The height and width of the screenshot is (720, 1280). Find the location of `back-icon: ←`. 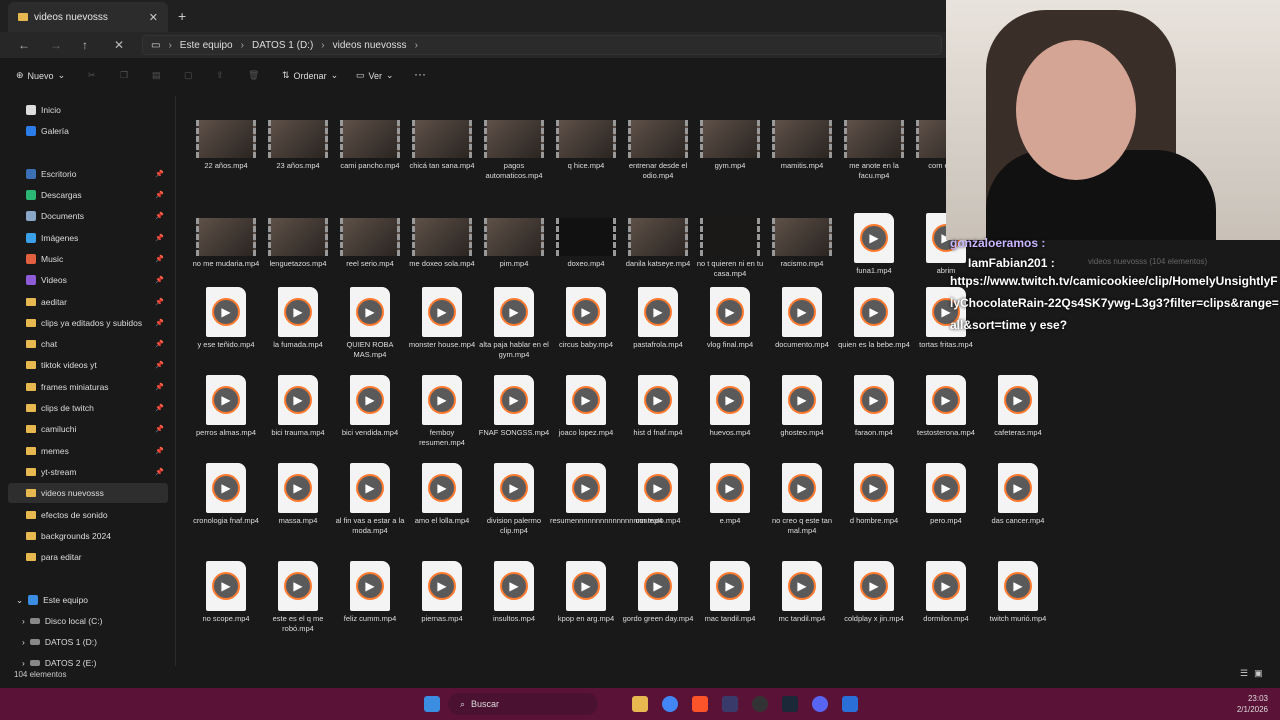

back-icon: ← is located at coordinates (24, 45).